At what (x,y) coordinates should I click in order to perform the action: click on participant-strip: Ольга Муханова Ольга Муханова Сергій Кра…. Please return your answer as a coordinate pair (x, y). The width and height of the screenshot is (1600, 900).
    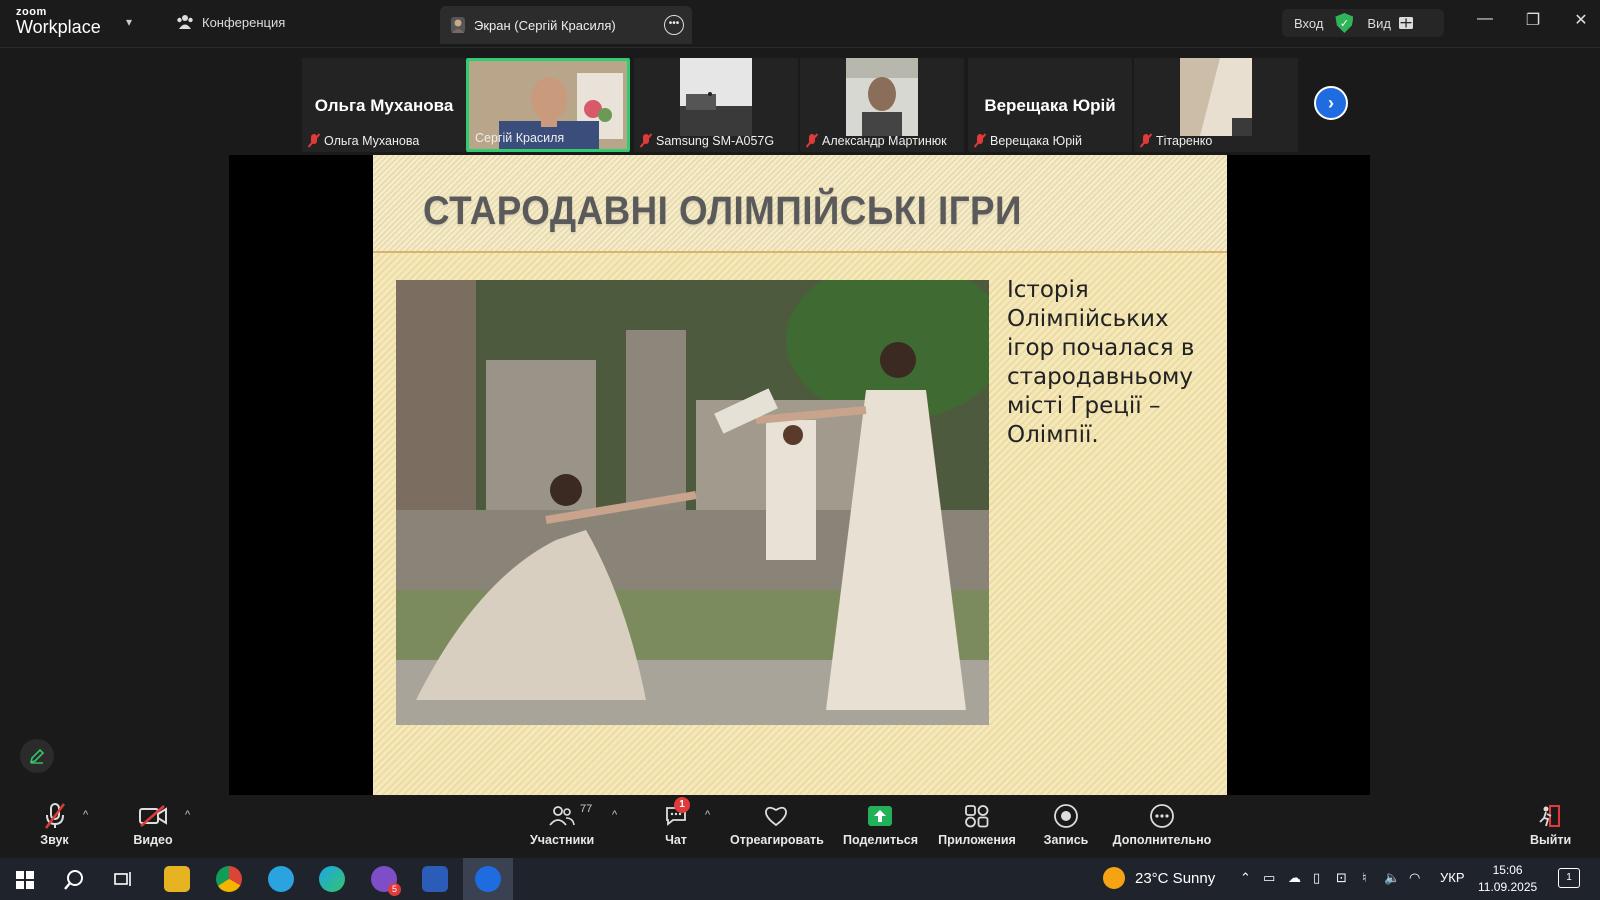
    Looking at the image, I should click on (800, 101).